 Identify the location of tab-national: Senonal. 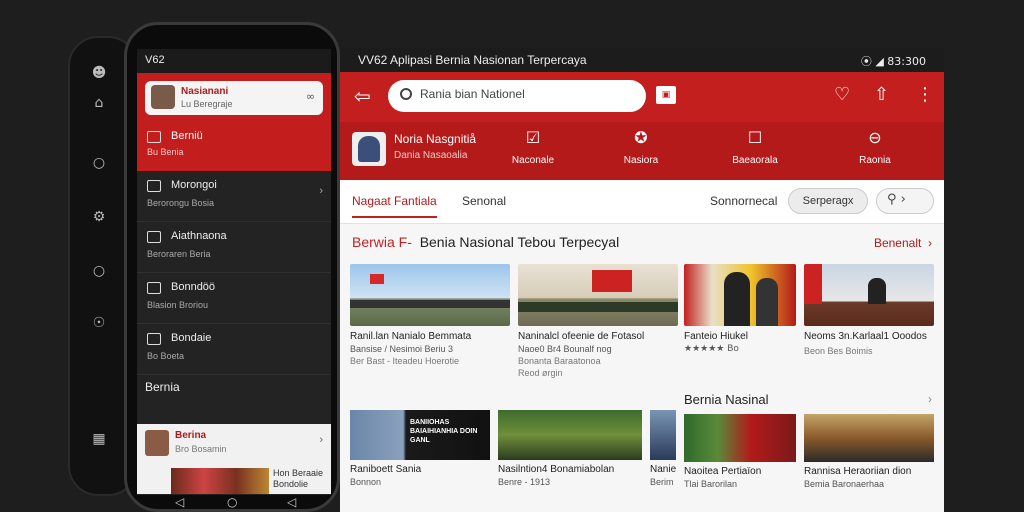
(484, 201).